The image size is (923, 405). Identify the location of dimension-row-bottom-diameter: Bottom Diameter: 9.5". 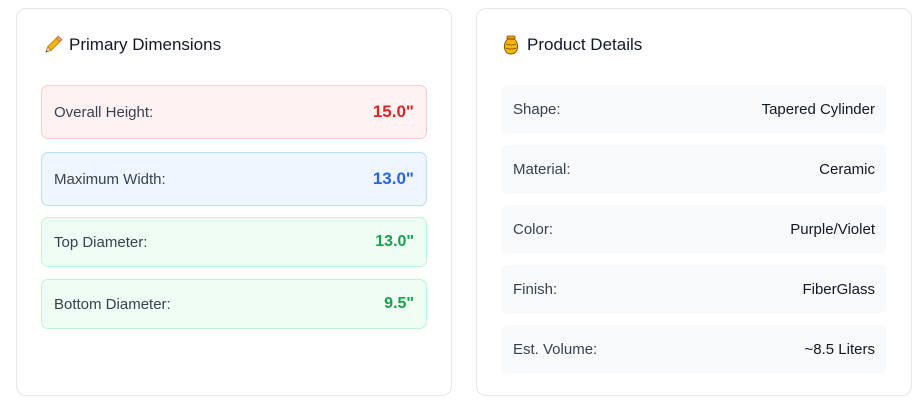
(234, 304).